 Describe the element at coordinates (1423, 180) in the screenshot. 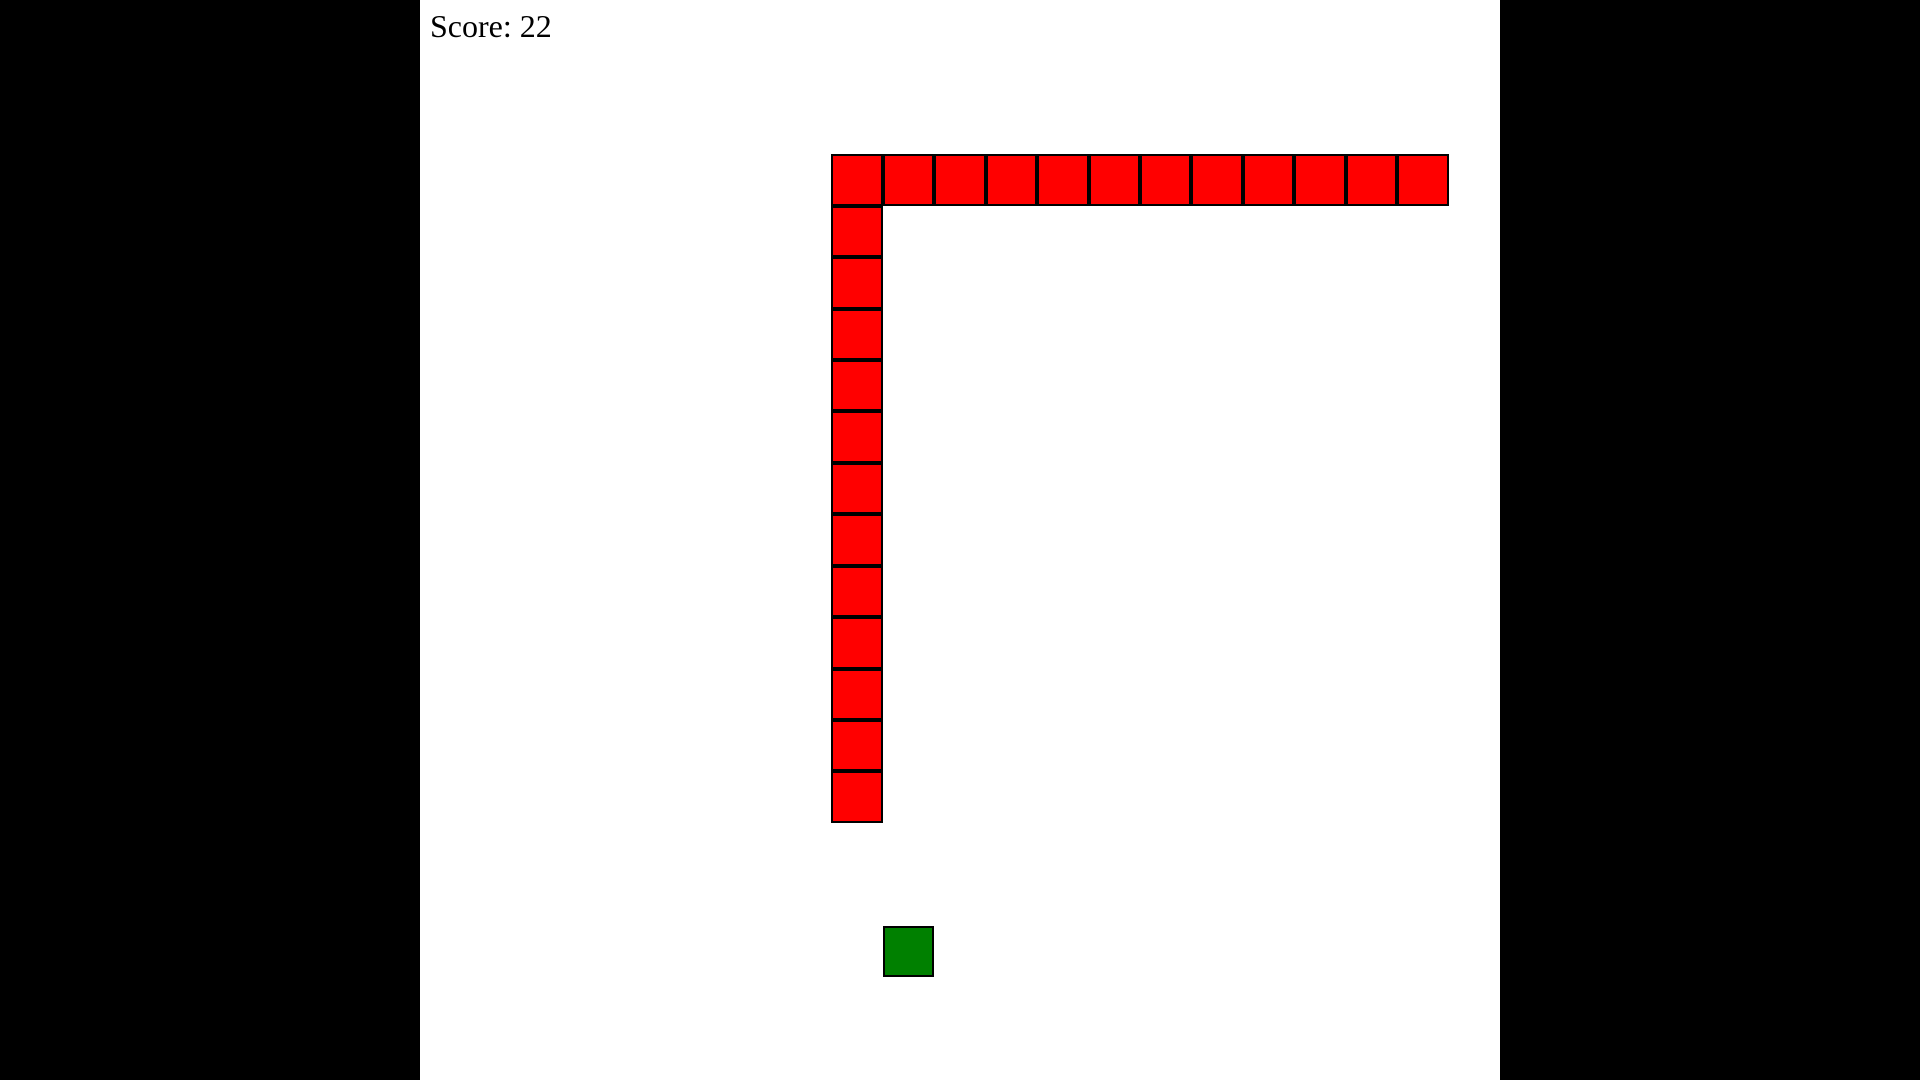

I see `snake-head` at that location.